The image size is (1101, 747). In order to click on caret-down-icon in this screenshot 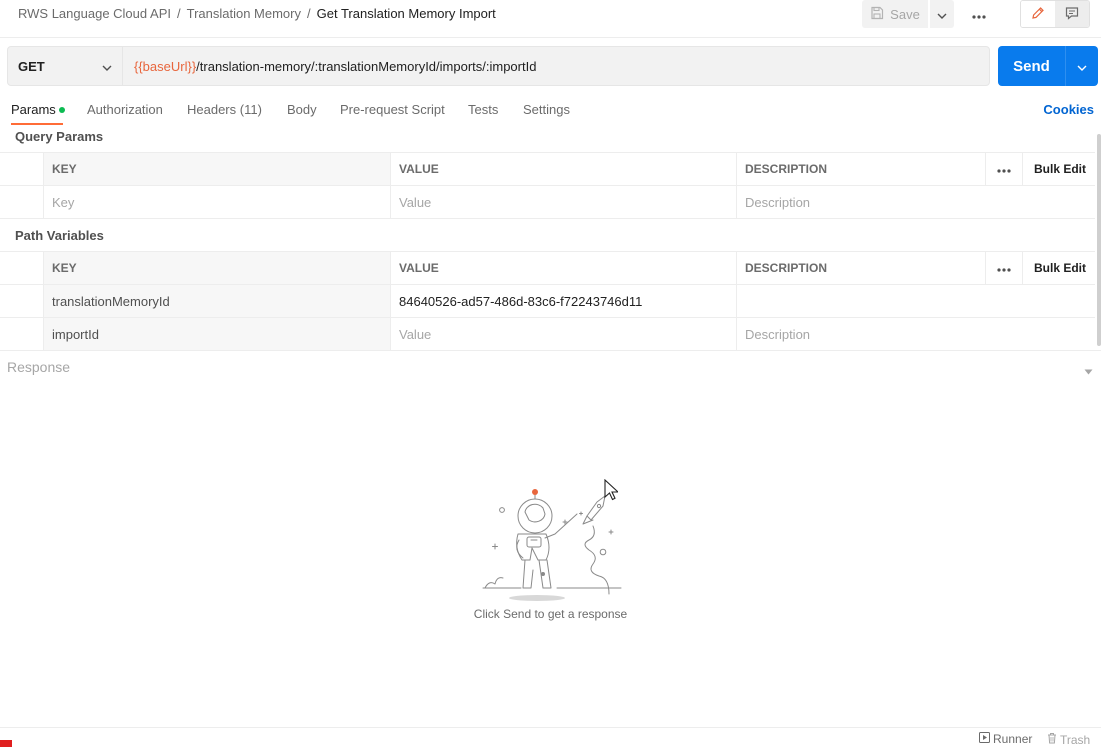, I will do `click(1088, 370)`.